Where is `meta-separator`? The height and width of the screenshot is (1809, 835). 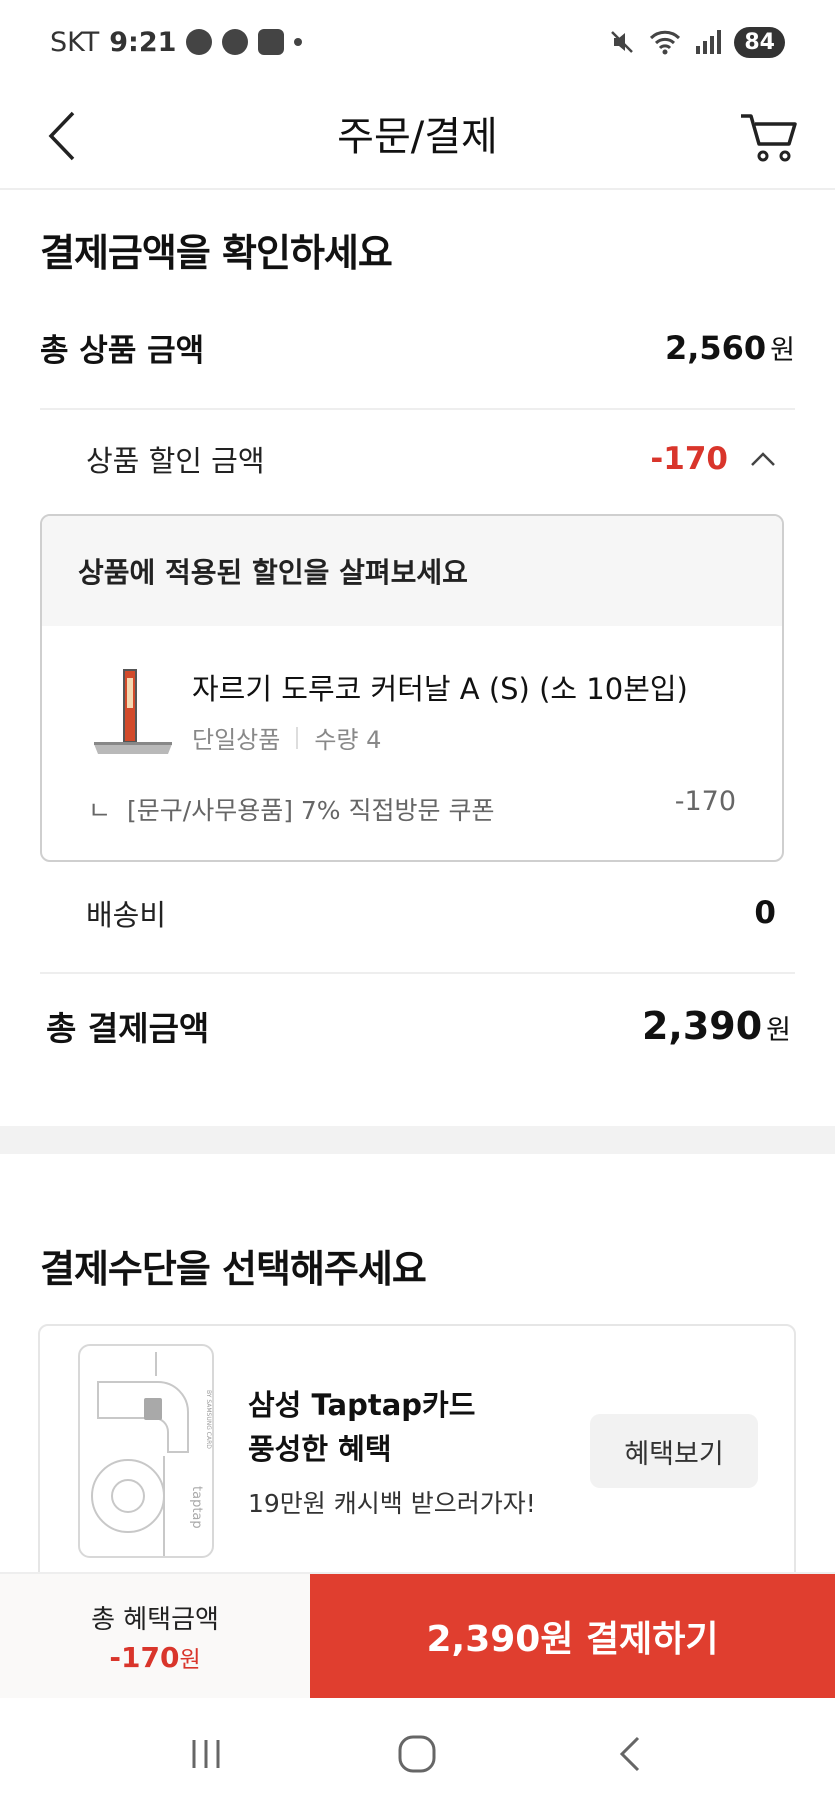
meta-separator is located at coordinates (297, 737).